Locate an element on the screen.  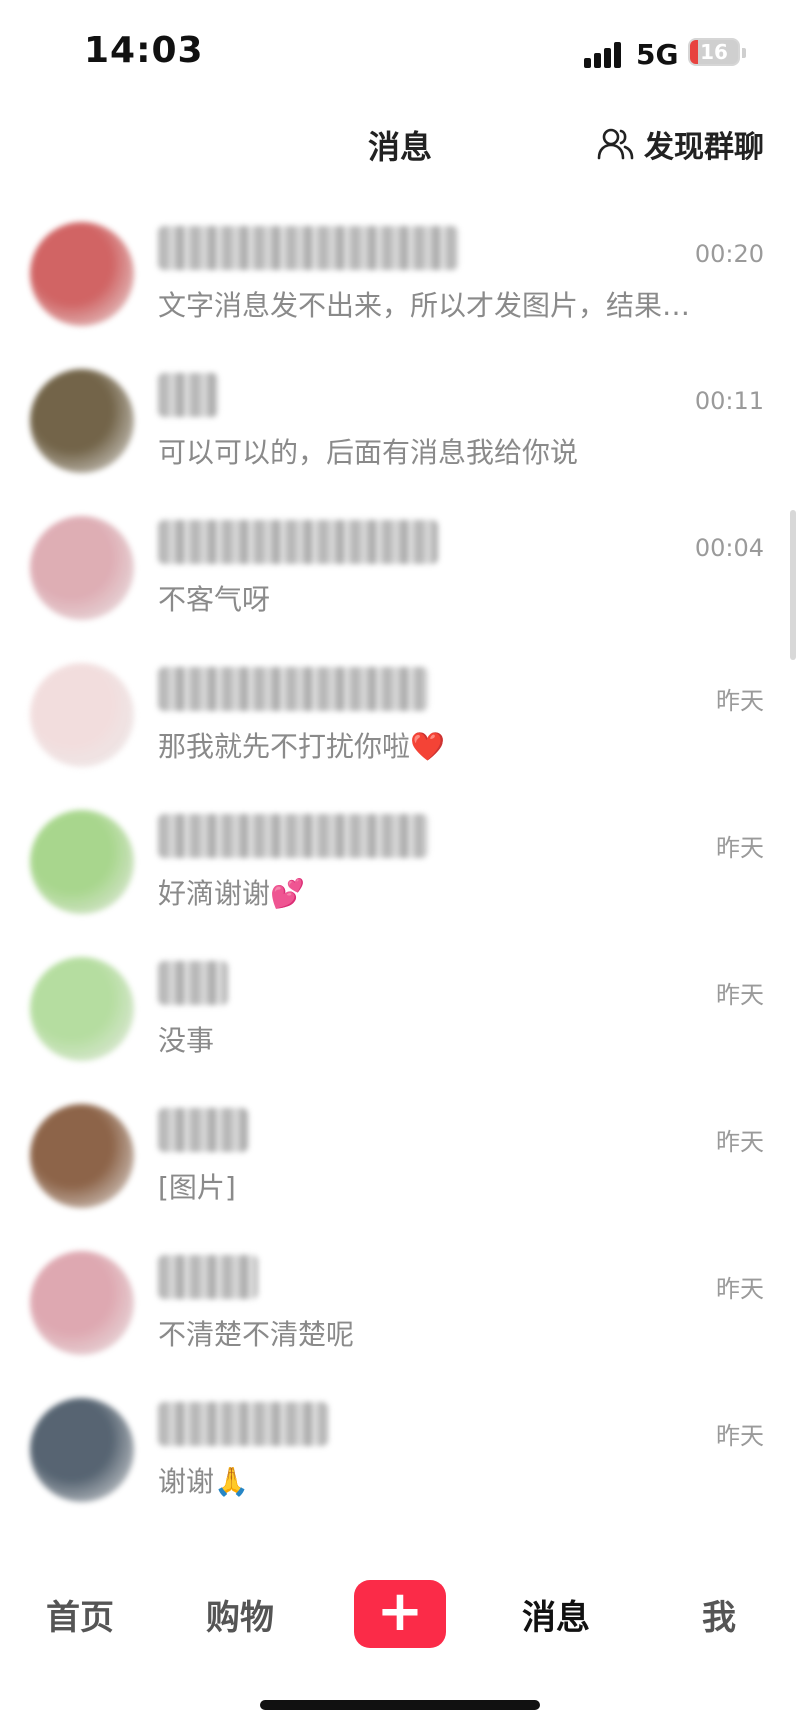
chat-item: 昨天 没事 is located at coordinates (400, 1008).